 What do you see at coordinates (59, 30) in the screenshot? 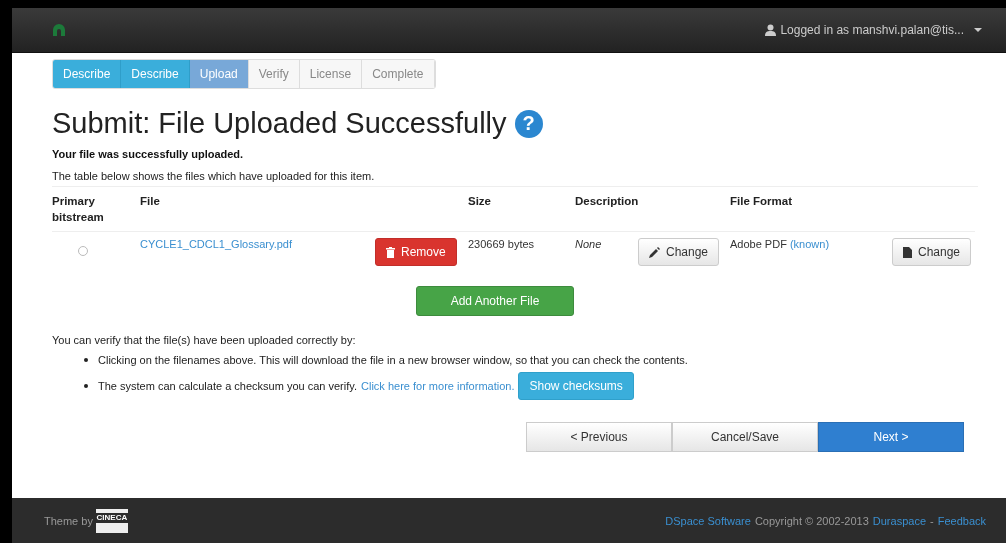
I see `logo-icon` at bounding box center [59, 30].